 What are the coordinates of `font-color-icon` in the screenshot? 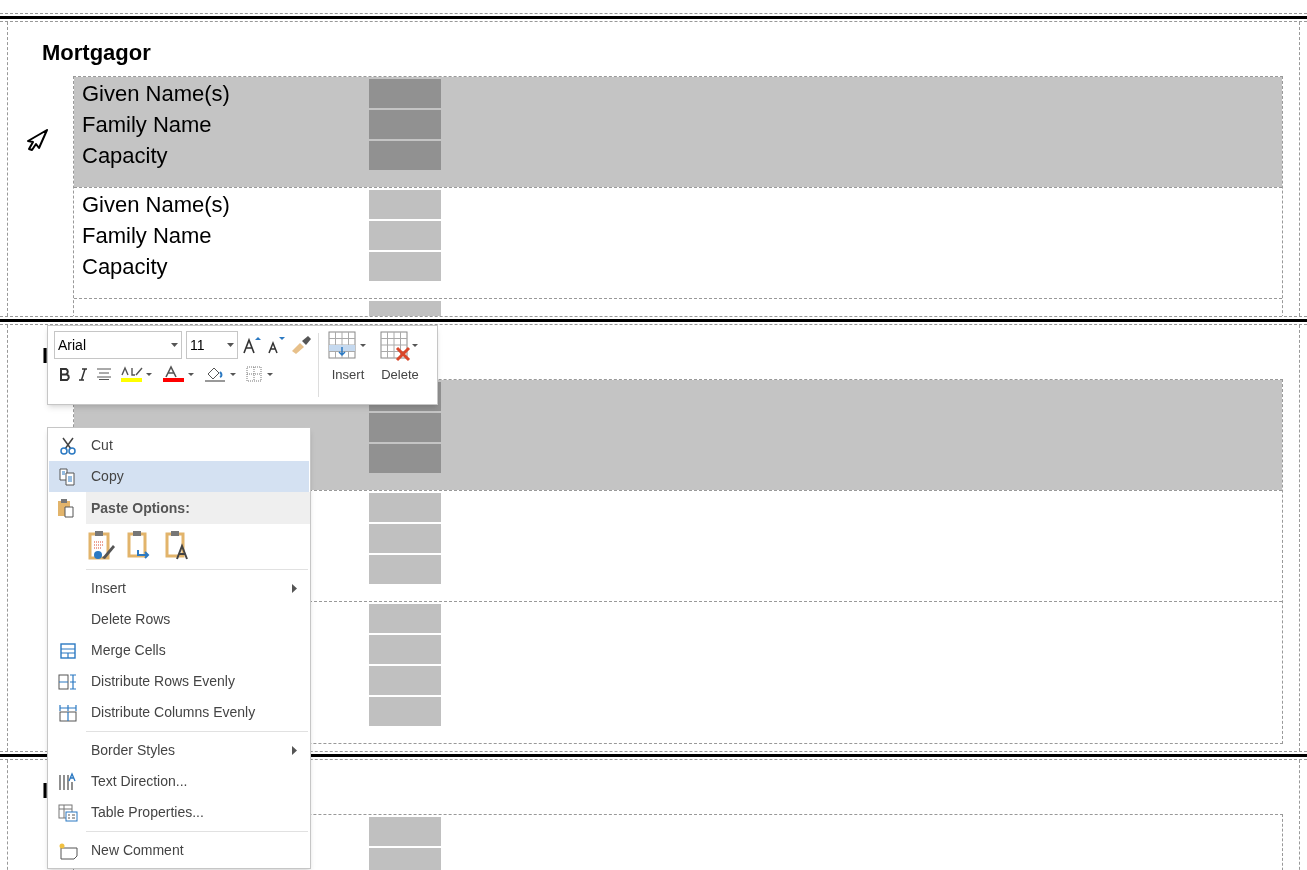 It's located at (179, 374).